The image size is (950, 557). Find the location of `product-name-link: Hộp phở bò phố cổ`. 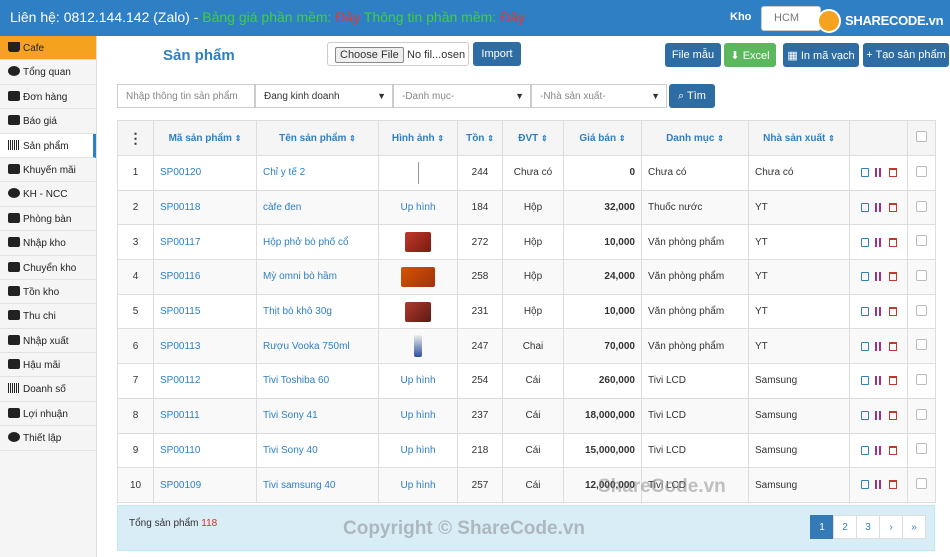

product-name-link: Hộp phở bò phố cổ is located at coordinates (317, 242).